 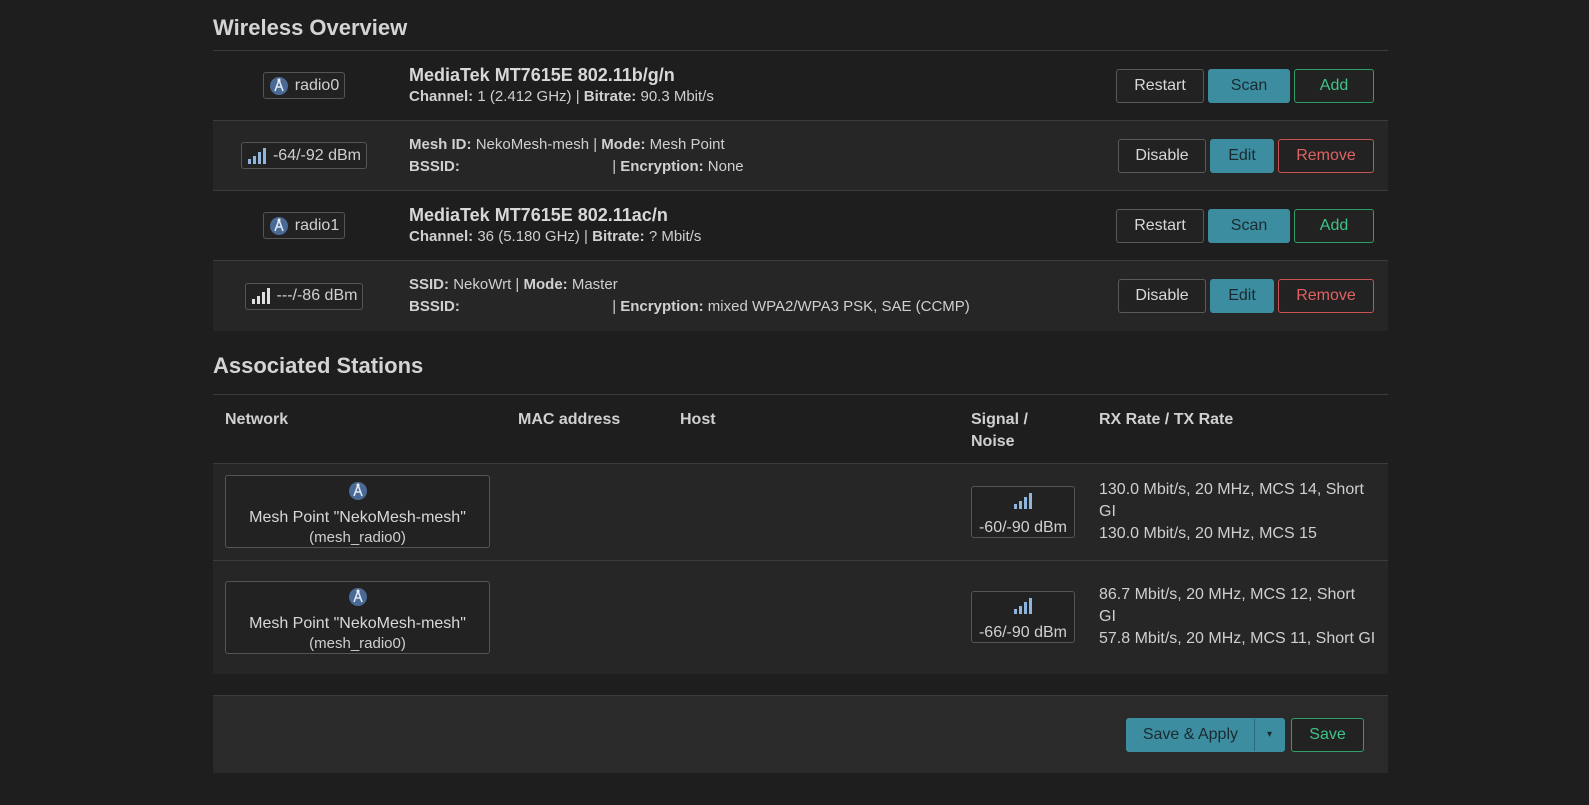 What do you see at coordinates (304, 85) in the screenshot?
I see `radio-badge: radio0` at bounding box center [304, 85].